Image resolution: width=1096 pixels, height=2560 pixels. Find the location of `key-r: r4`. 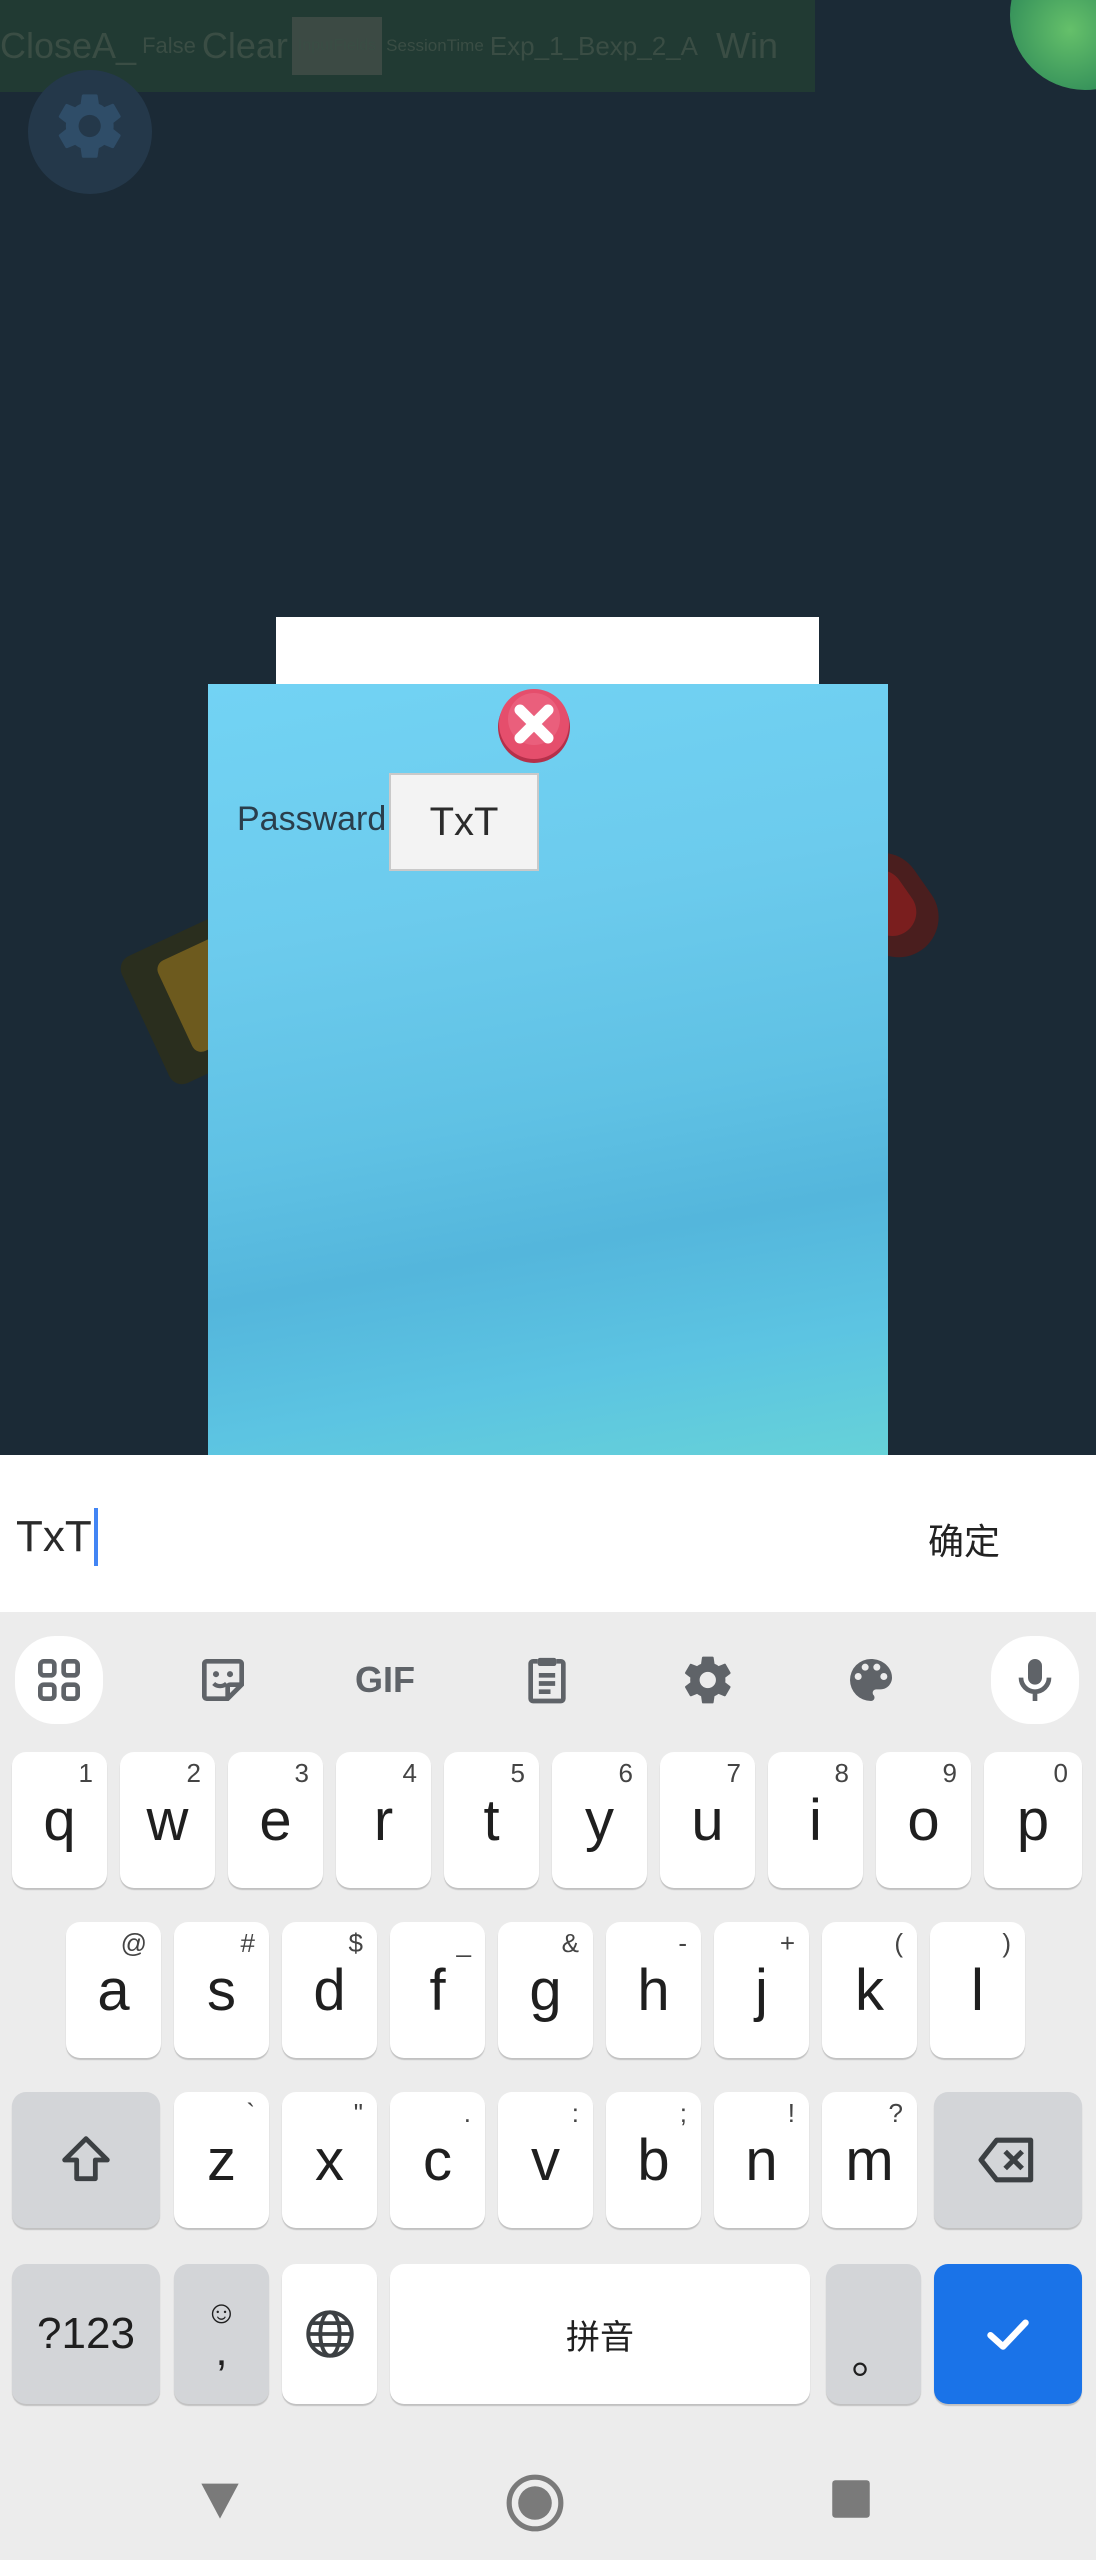

key-r: r4 is located at coordinates (383, 1820).